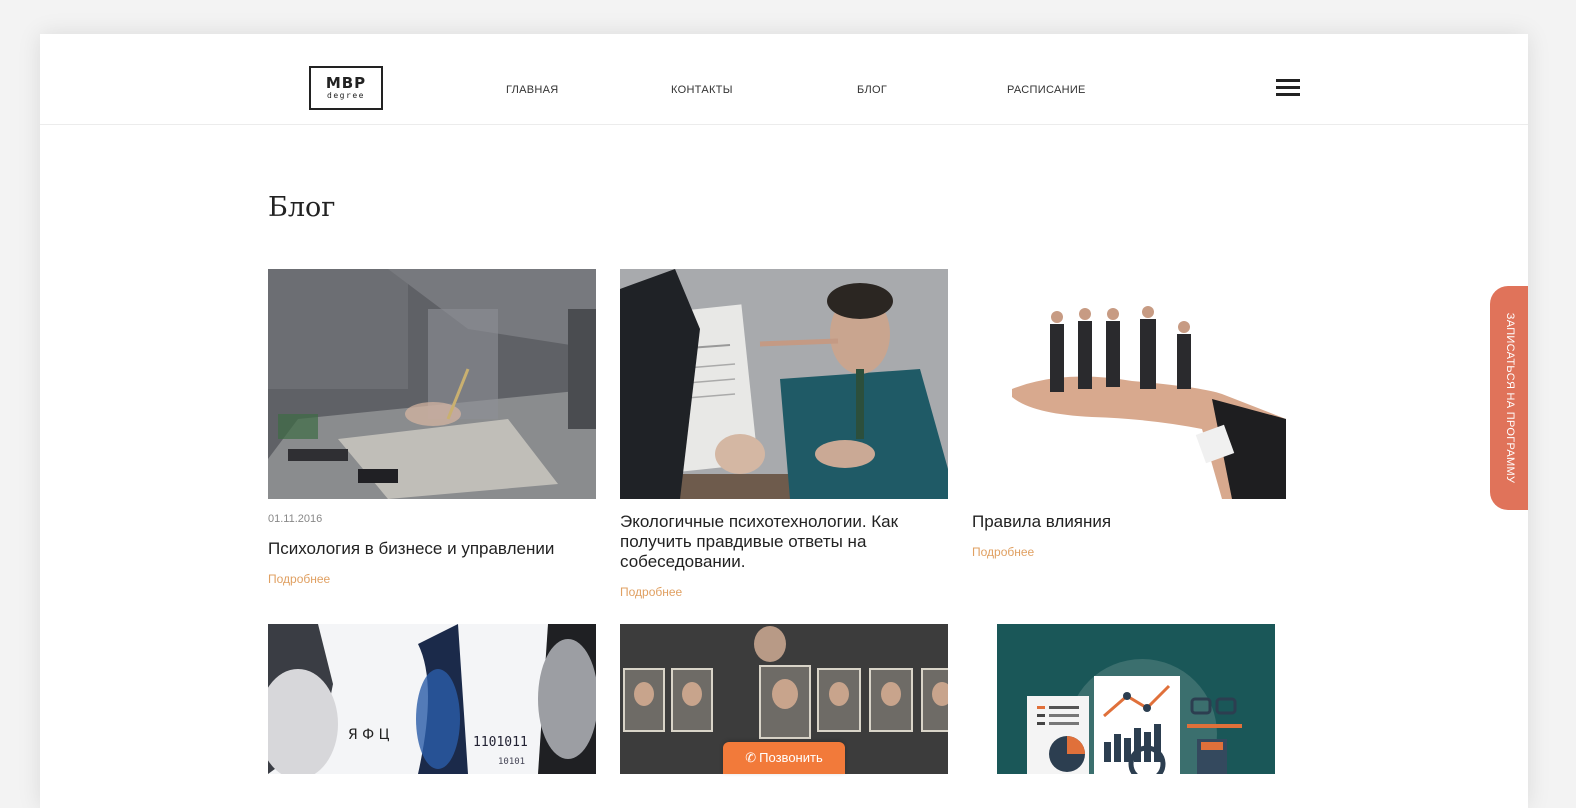 The height and width of the screenshot is (808, 1576). I want to click on hamburger-menu-icon, so click(1288, 88).